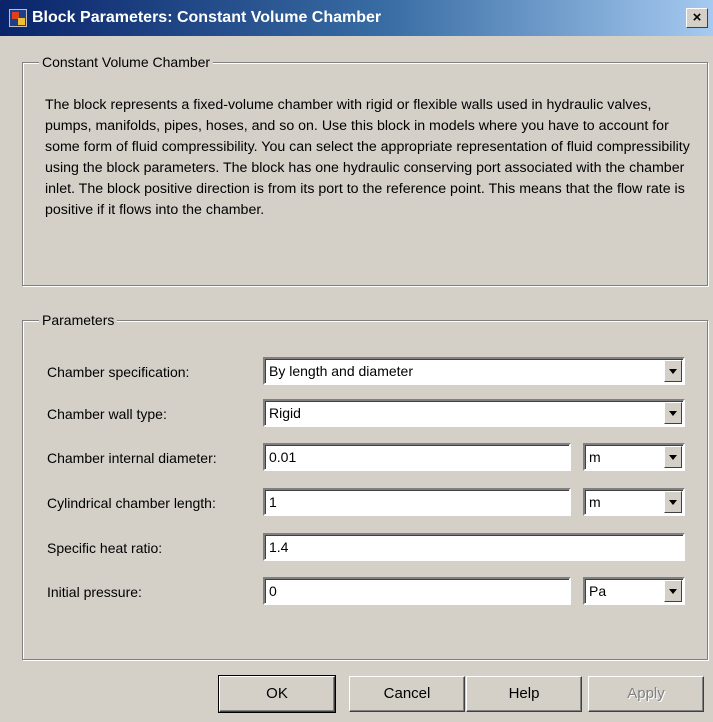 Image resolution: width=713 pixels, height=722 pixels. Describe the element at coordinates (524, 694) in the screenshot. I see `help-button: Help` at that location.